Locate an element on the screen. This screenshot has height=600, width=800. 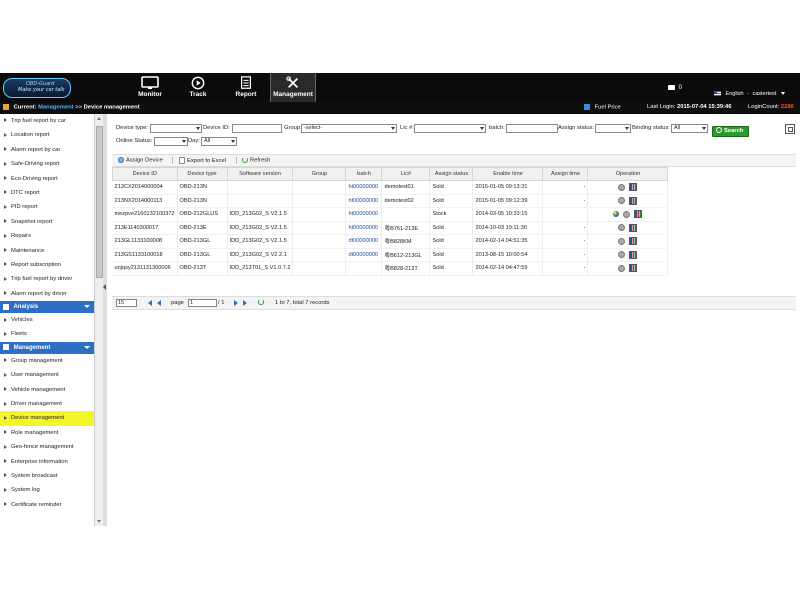
export-excel-button: Export to Excel is located at coordinates (202, 160).